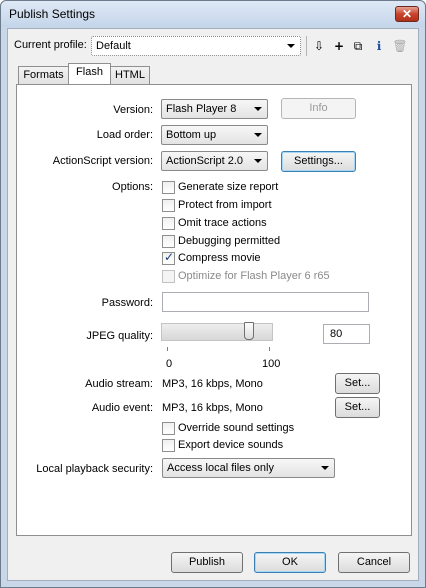 The height and width of the screenshot is (588, 426). I want to click on title-bar: Publish Settings ✕, so click(213, 14).